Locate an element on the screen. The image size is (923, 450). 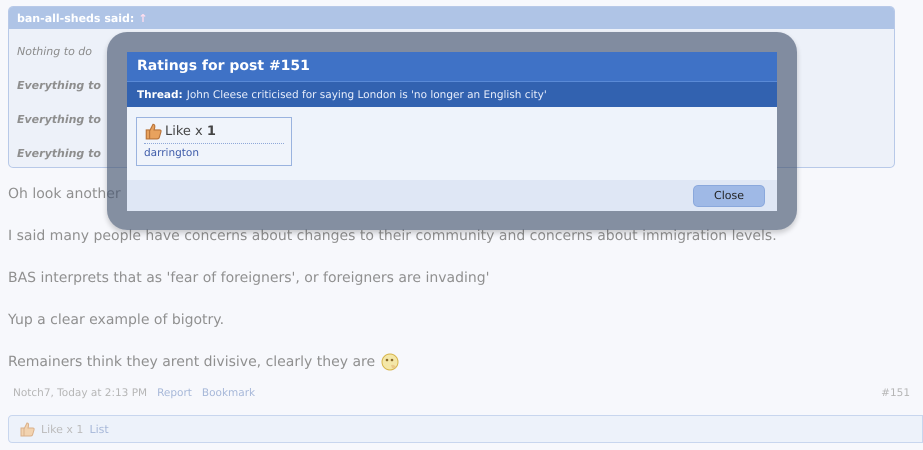
post-action-link: Bookmark is located at coordinates (229, 393).